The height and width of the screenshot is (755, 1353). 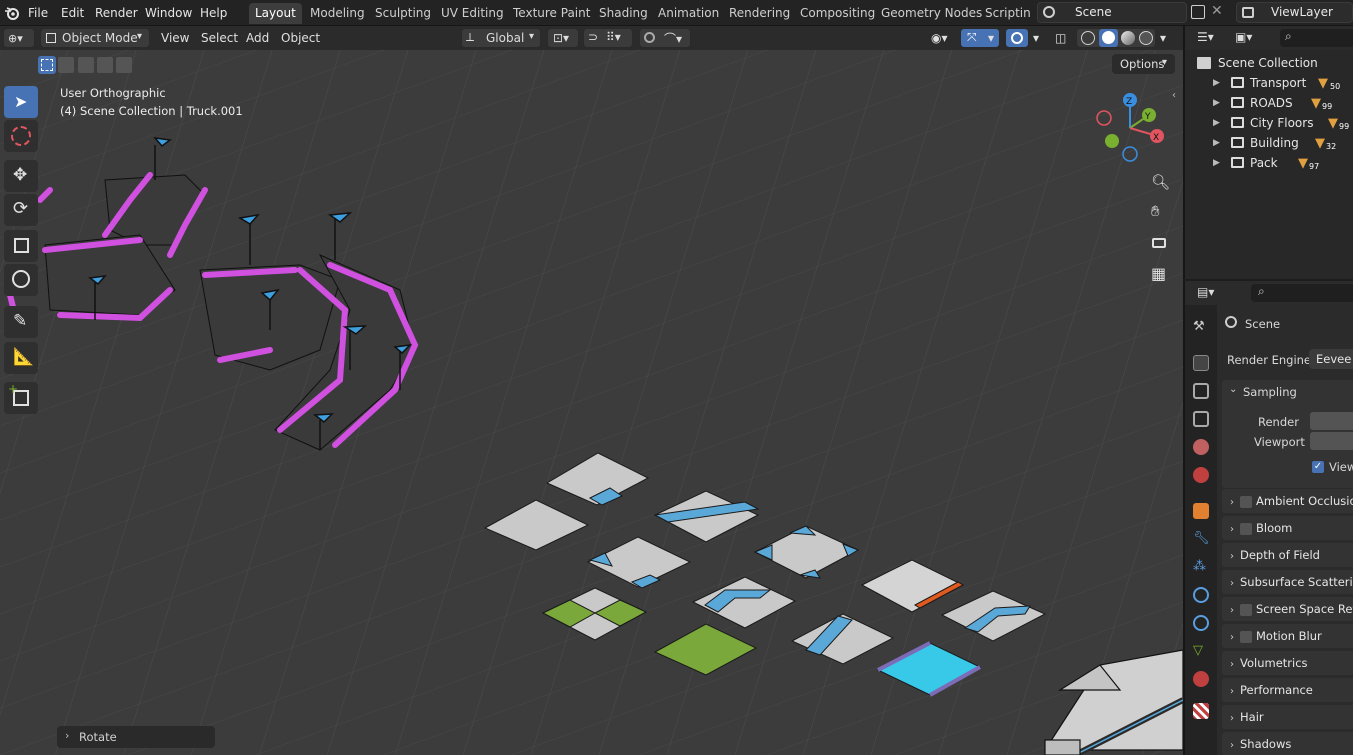 What do you see at coordinates (21, 176) in the screenshot?
I see `move-tool: ✥` at bounding box center [21, 176].